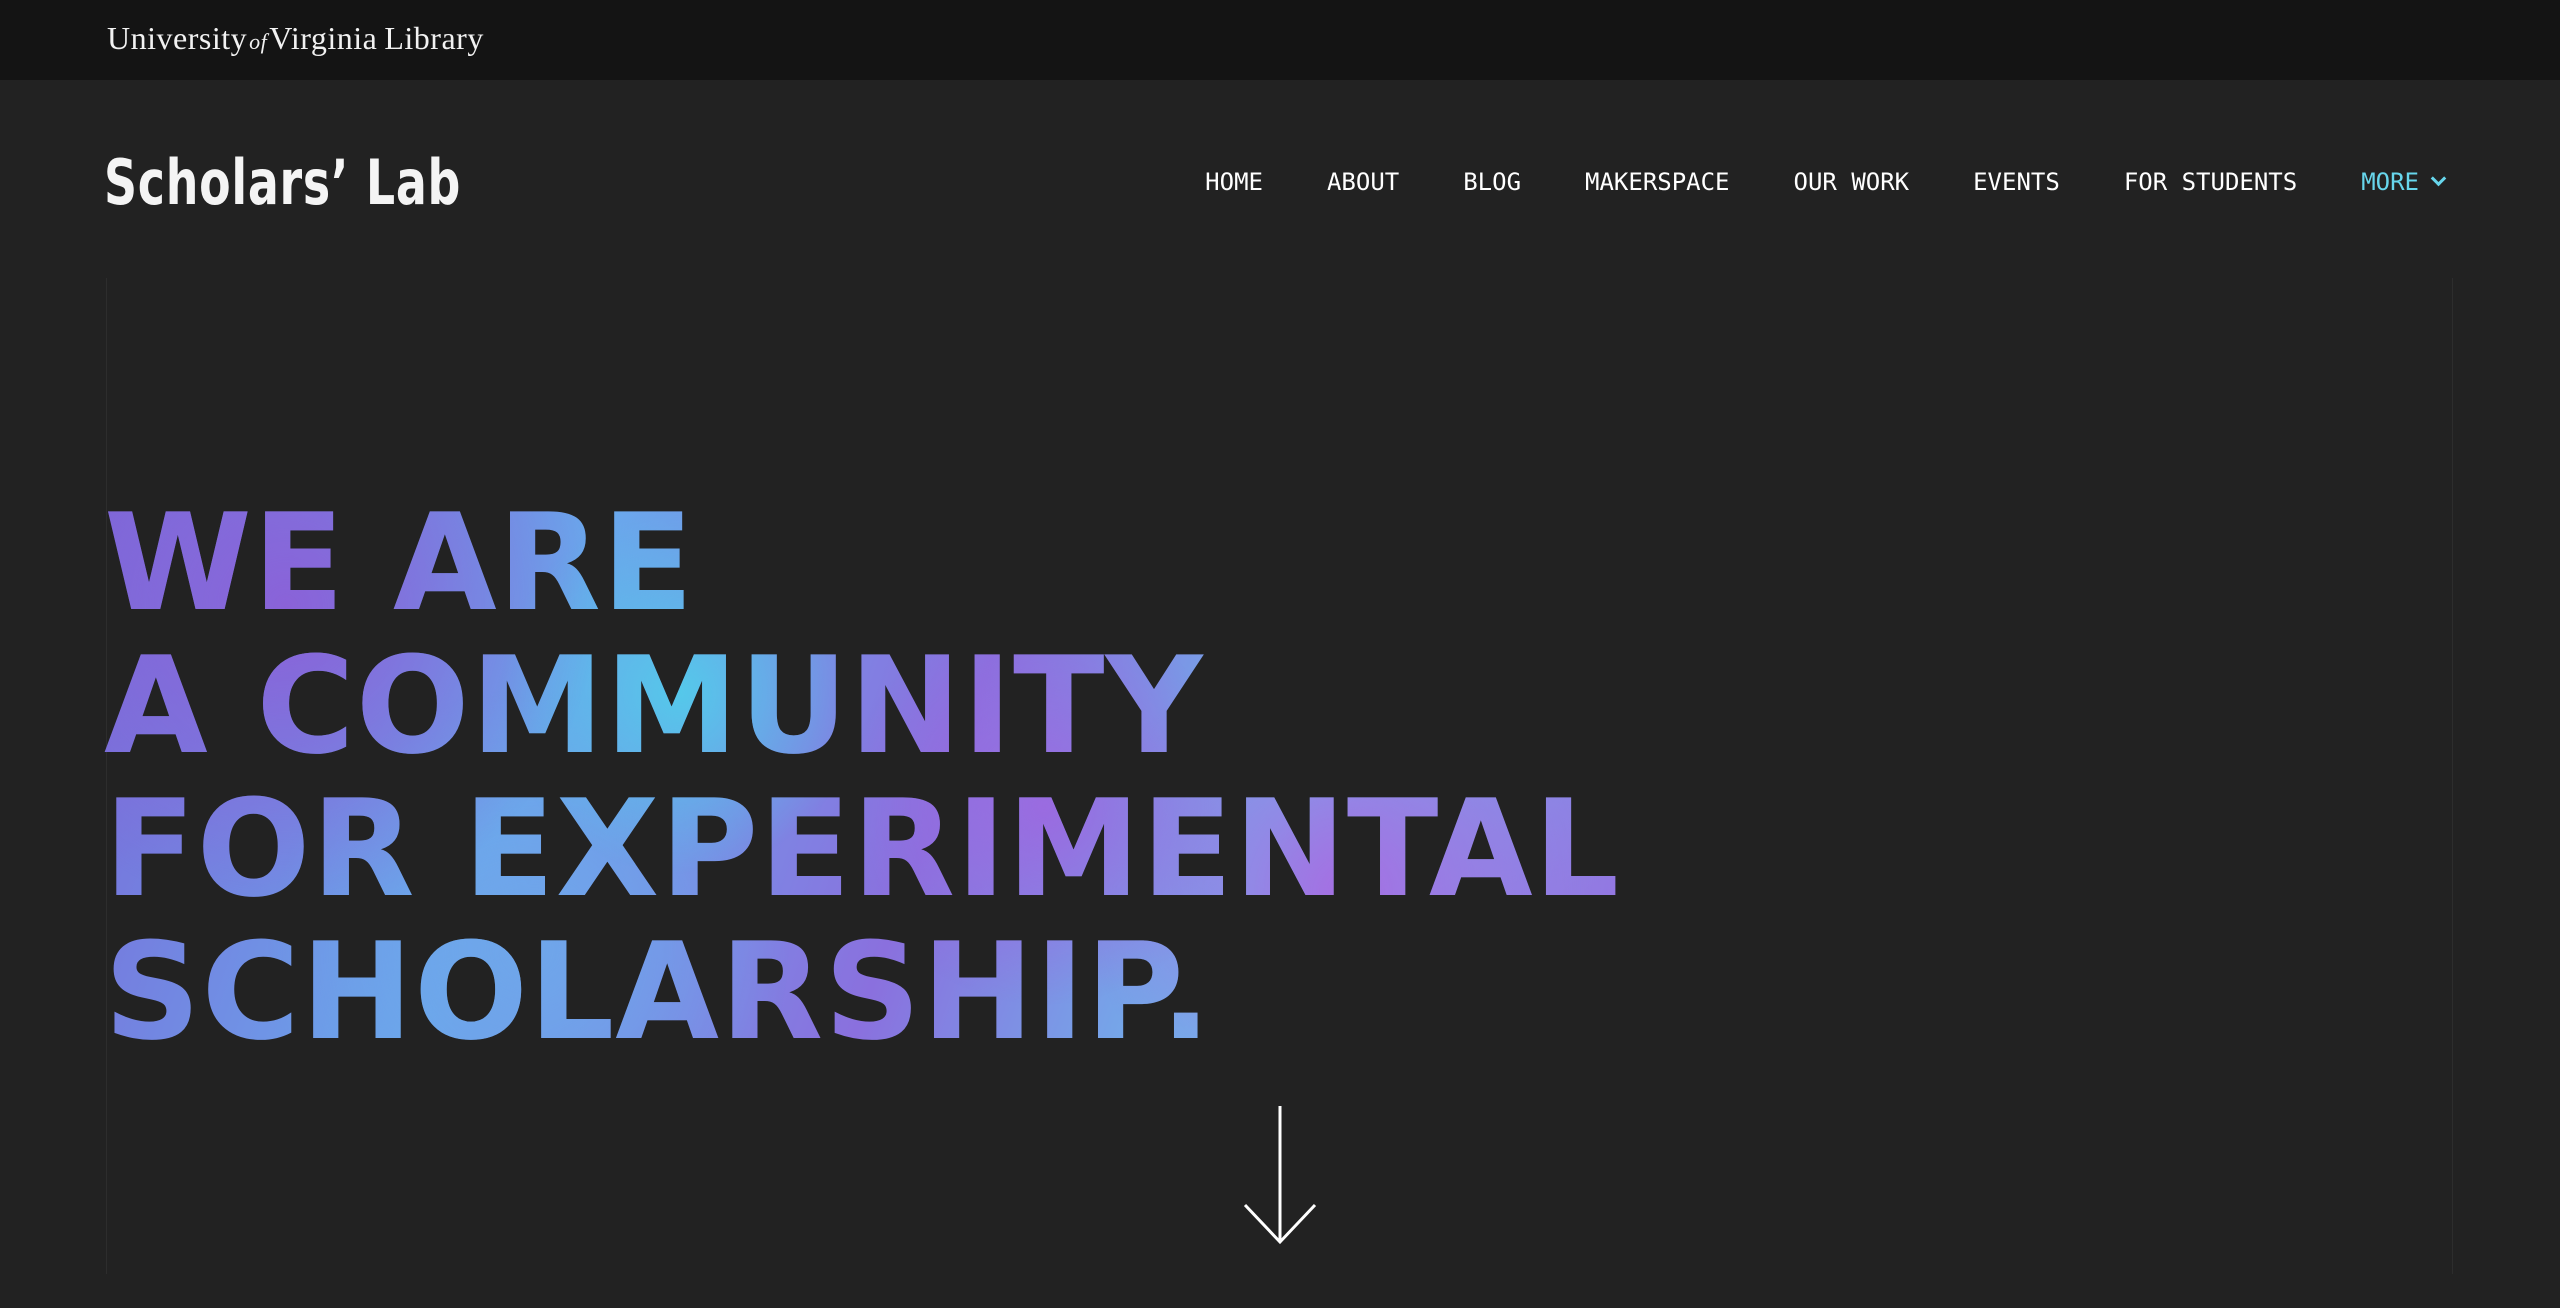 This screenshot has height=1308, width=2560. I want to click on top-utility-bar: UniversityofVirginia Library, so click(1280, 40).